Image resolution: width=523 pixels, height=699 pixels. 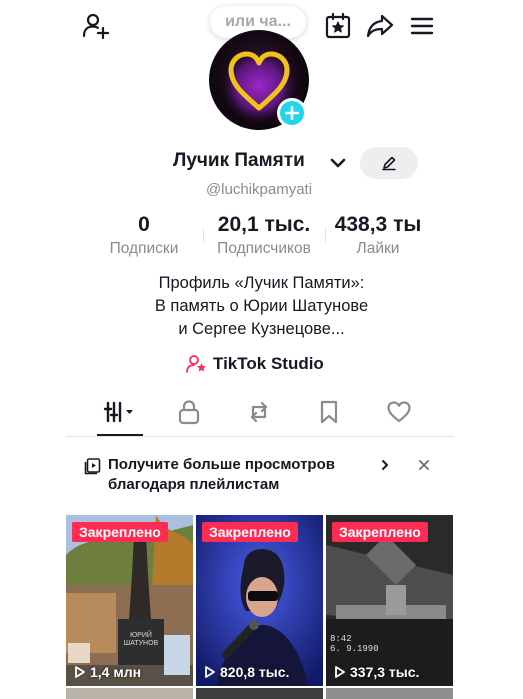 I want to click on video-thumbnail: Закреплено 820,8 тыс., so click(x=259, y=600).